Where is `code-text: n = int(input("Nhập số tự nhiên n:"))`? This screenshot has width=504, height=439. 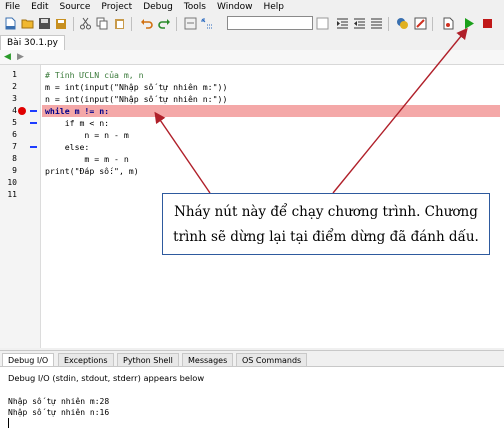
code-text: n = int(input("Nhập số tự nhiên n:")) is located at coordinates (136, 99).